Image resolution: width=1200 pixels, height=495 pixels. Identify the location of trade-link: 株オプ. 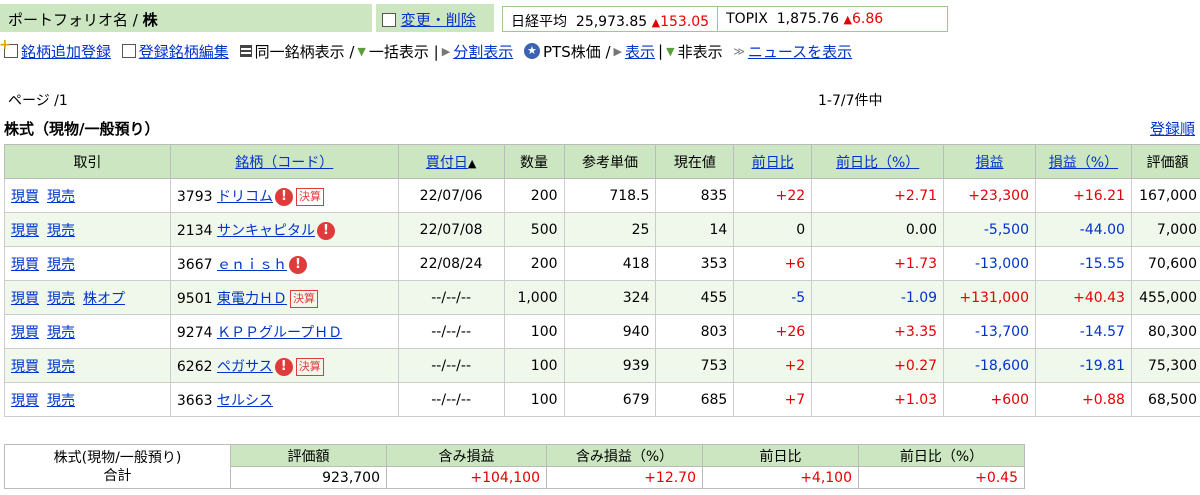
(104, 299).